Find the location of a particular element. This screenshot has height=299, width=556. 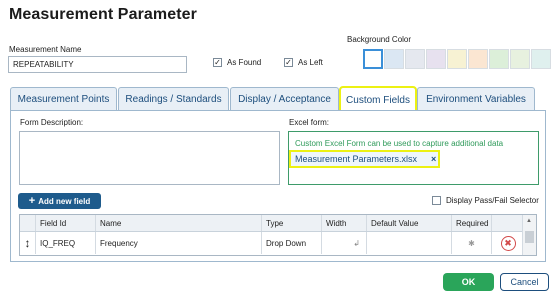

name-cell: Frequency is located at coordinates (179, 243).